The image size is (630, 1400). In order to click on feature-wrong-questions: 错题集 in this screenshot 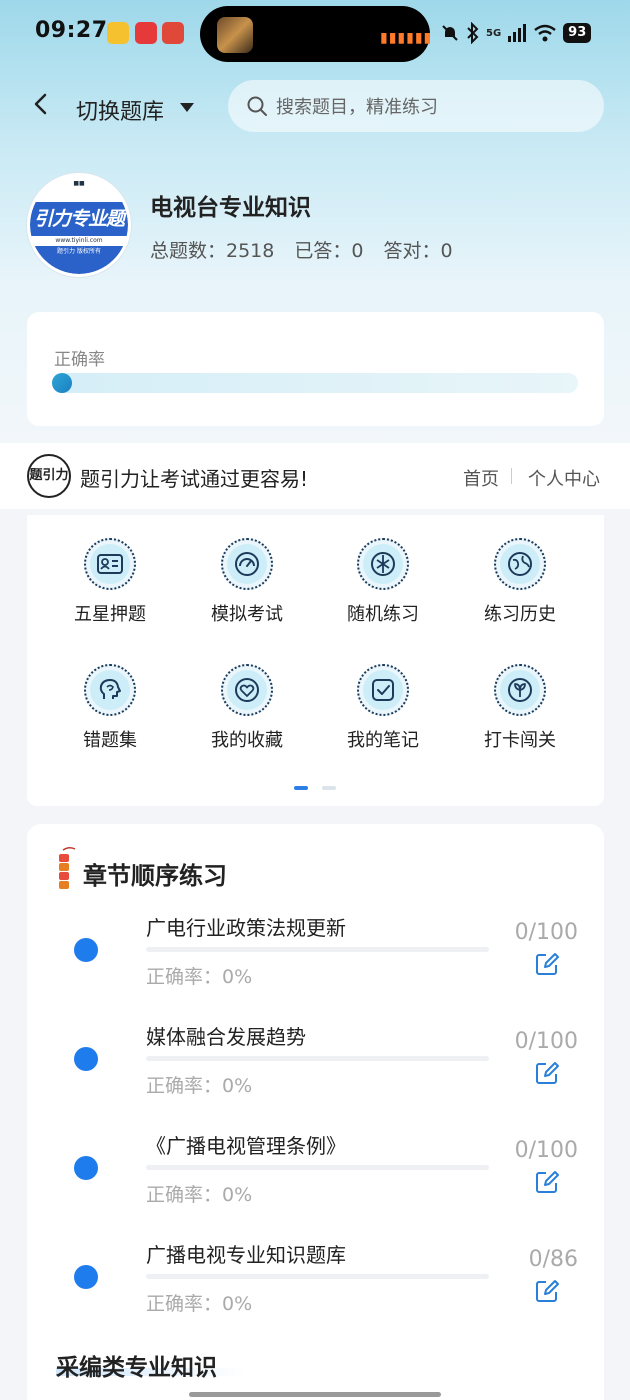, I will do `click(110, 714)`.